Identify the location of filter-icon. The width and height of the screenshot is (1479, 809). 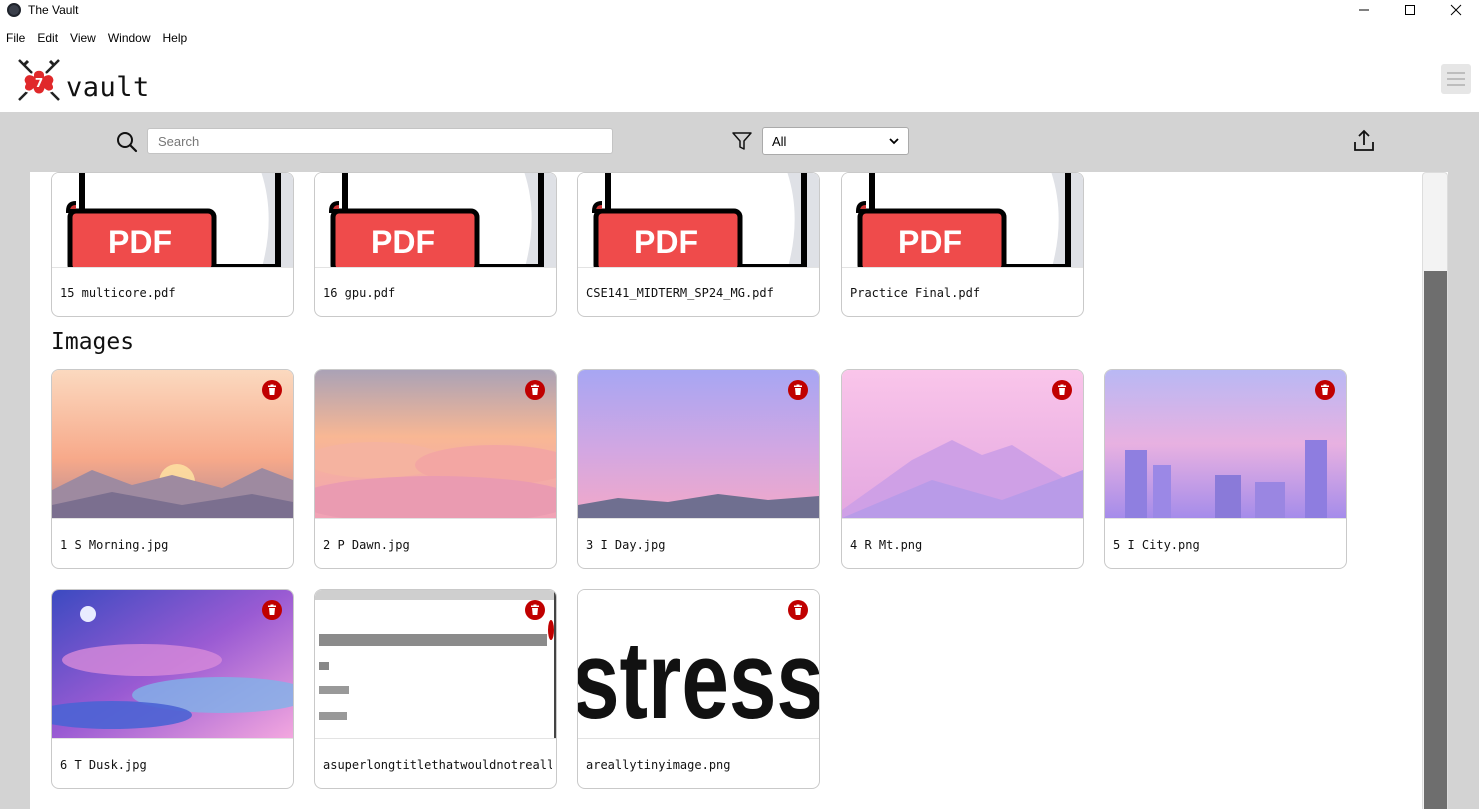
(742, 141).